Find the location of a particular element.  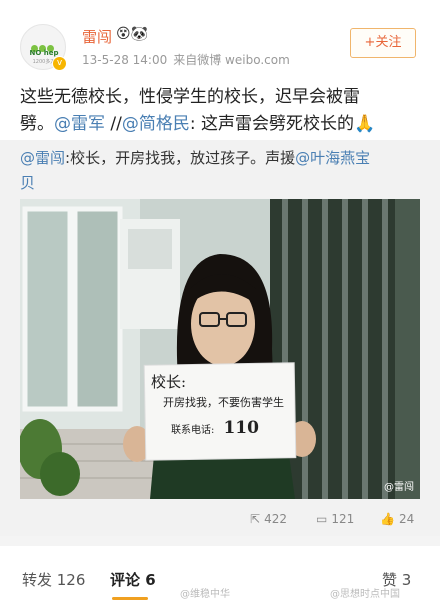

repost-icon: ⇱ is located at coordinates (255, 519).